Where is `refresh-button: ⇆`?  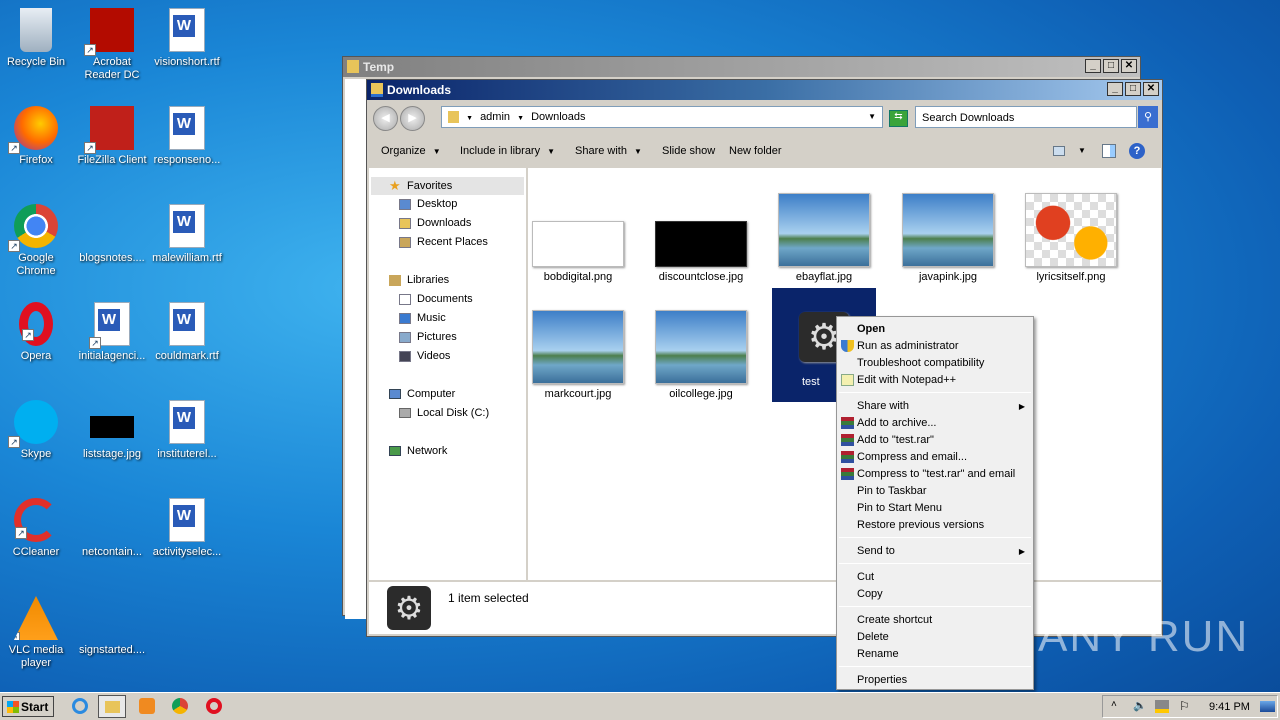
refresh-button: ⇆ is located at coordinates (898, 118).